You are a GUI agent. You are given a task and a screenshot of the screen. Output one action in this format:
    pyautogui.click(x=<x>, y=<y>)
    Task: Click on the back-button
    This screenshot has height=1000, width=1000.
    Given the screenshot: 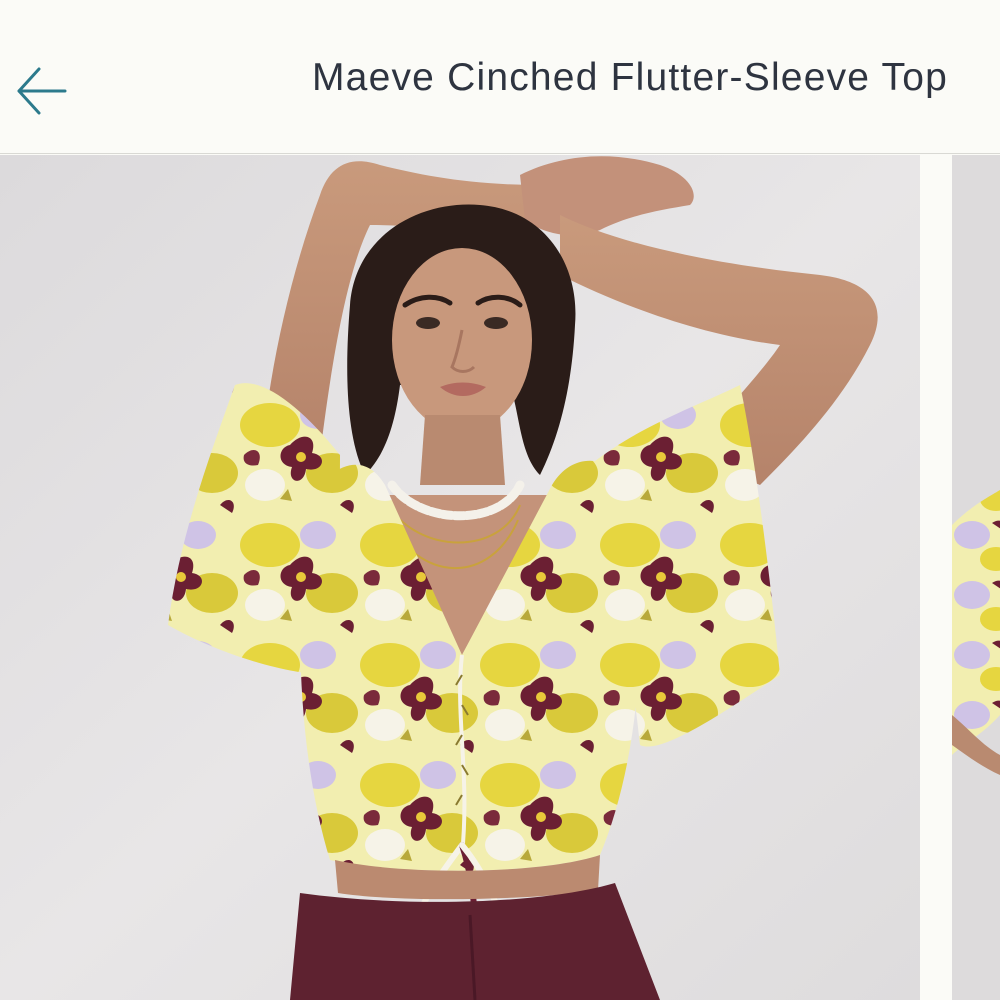 What is the action you would take?
    pyautogui.click(x=41, y=91)
    